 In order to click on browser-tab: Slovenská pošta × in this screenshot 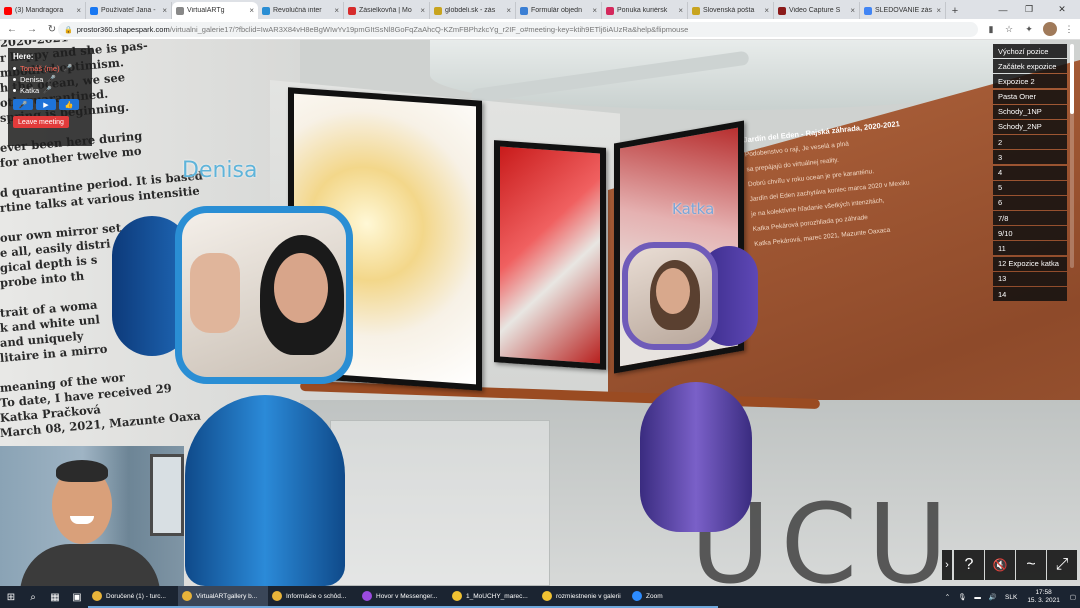, I will do `click(731, 10)`.